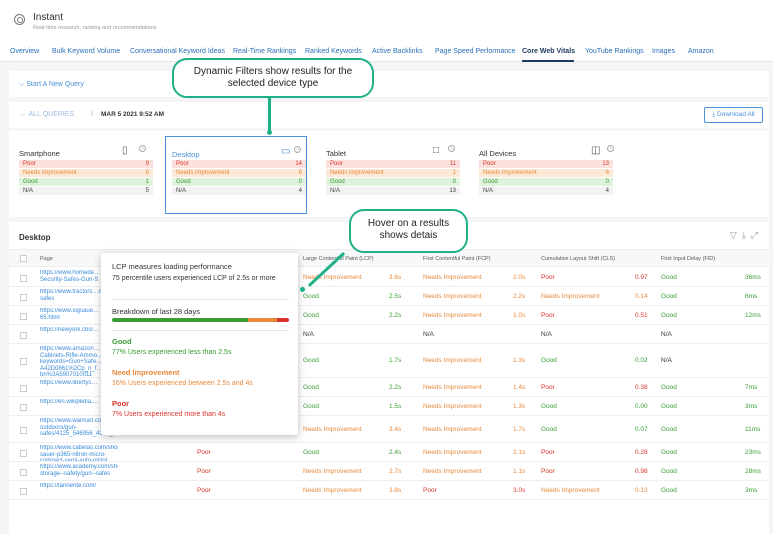 This screenshot has height=534, width=773. What do you see at coordinates (666, 334) in the screenshot?
I see `fid-status: N/A` at bounding box center [666, 334].